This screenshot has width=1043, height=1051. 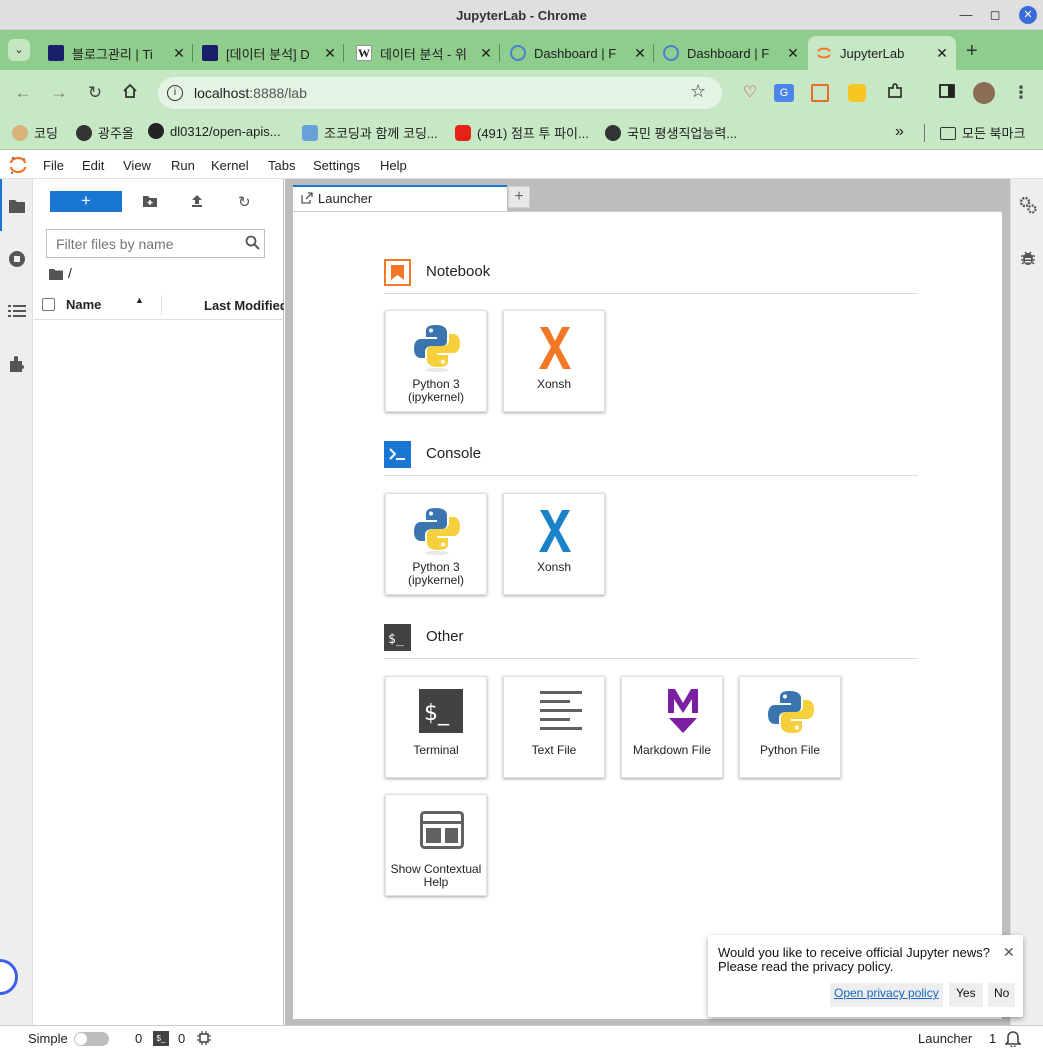 I want to click on property-inspector-gears-icon, so click(x=1028, y=207).